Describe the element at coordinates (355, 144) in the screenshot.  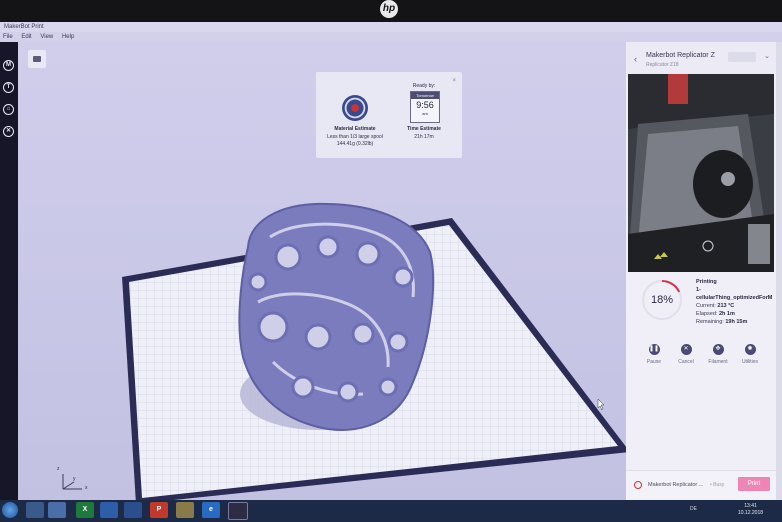
I see `material-estimate-line2: 144.41g (0.32lb)` at that location.